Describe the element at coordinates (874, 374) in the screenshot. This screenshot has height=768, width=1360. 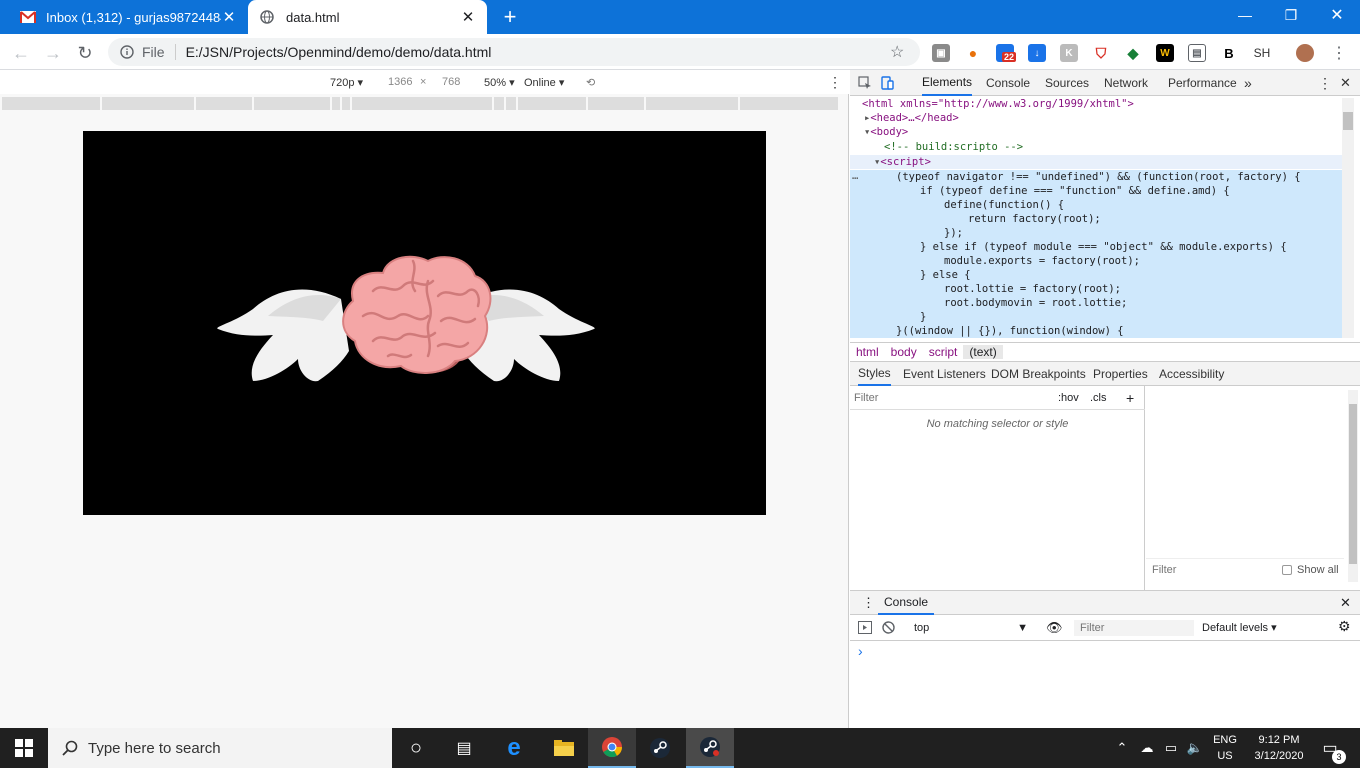
I see `subtab-styles: Styles` at that location.